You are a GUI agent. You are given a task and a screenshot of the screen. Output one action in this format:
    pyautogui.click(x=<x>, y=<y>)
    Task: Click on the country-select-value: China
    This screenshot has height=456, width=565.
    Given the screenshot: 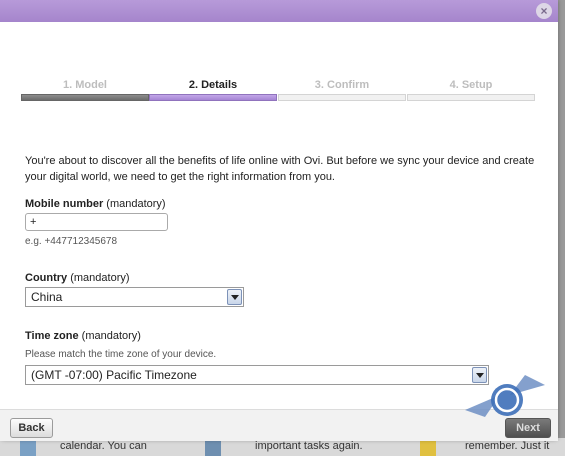 What is the action you would take?
    pyautogui.click(x=47, y=297)
    